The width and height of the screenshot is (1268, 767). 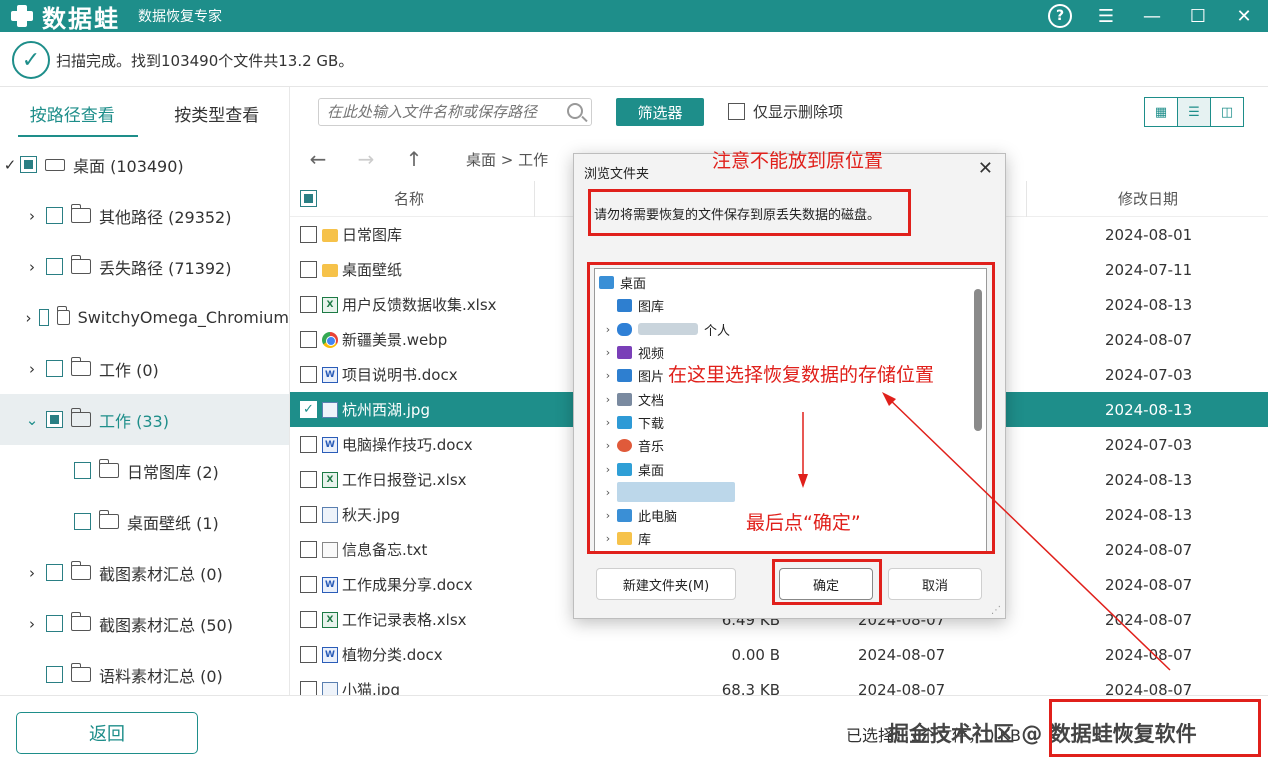 What do you see at coordinates (144, 470) in the screenshot?
I see `tree-item-daily-gallery: 日常图库 (2)` at bounding box center [144, 470].